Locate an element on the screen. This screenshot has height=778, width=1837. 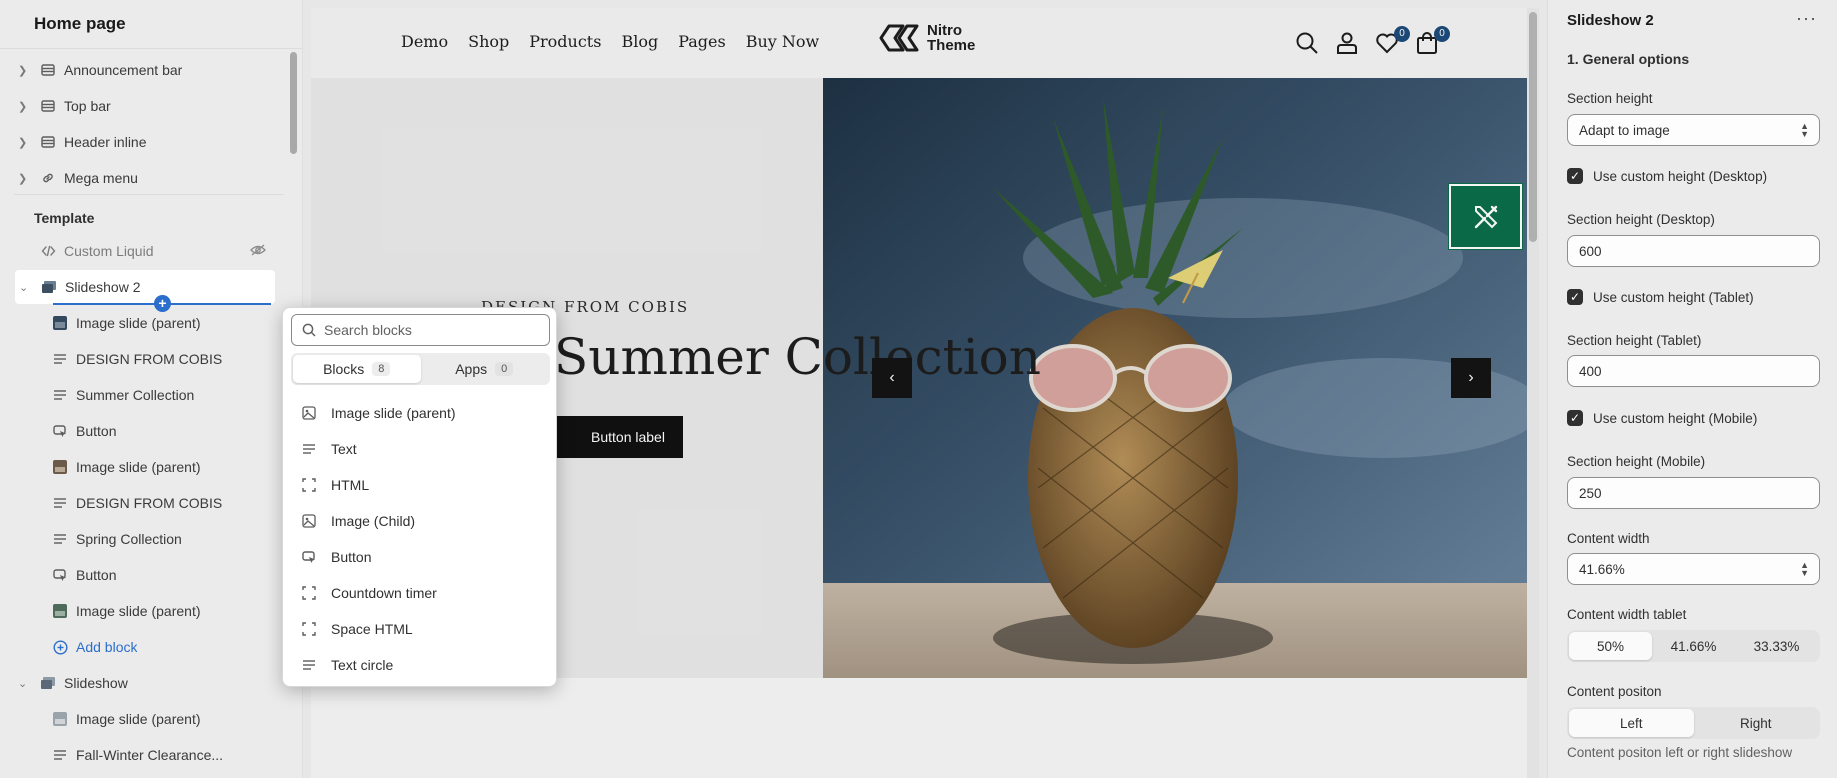
frame-icon is located at coordinates (309, 629).